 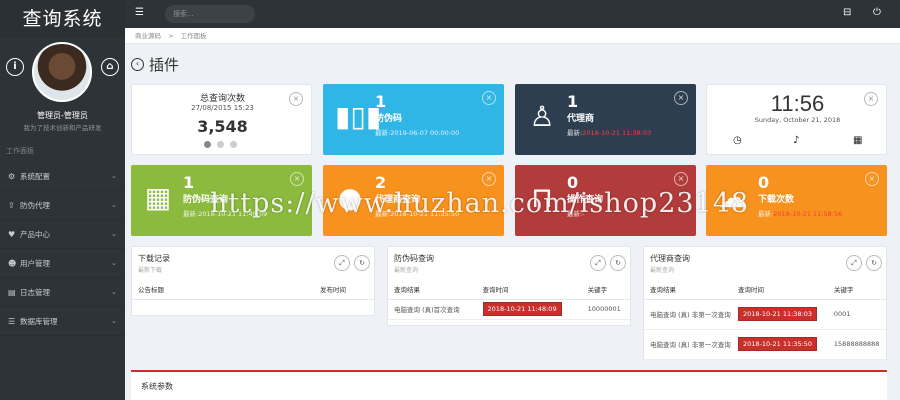 I want to click on breadcrumb-home: 商业源码, so click(x=148, y=36).